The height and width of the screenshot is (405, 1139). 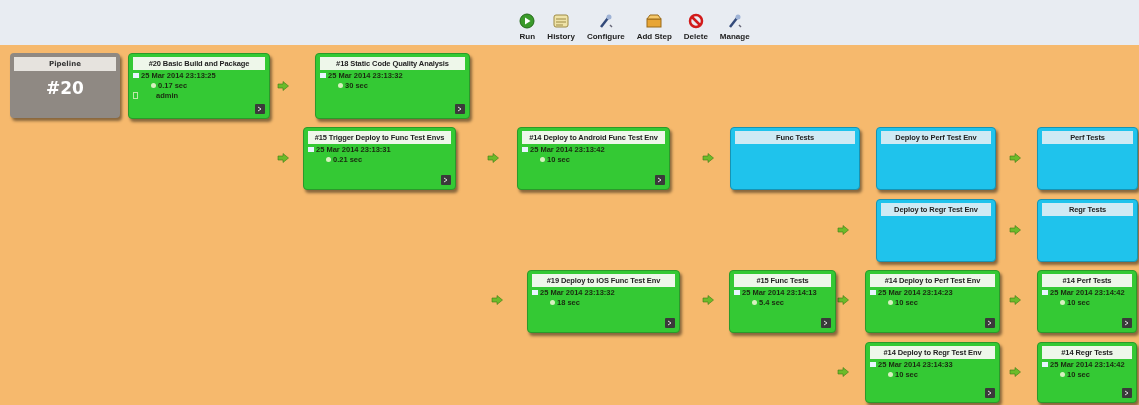 What do you see at coordinates (527, 27) in the screenshot?
I see `toolbar-button: Run` at bounding box center [527, 27].